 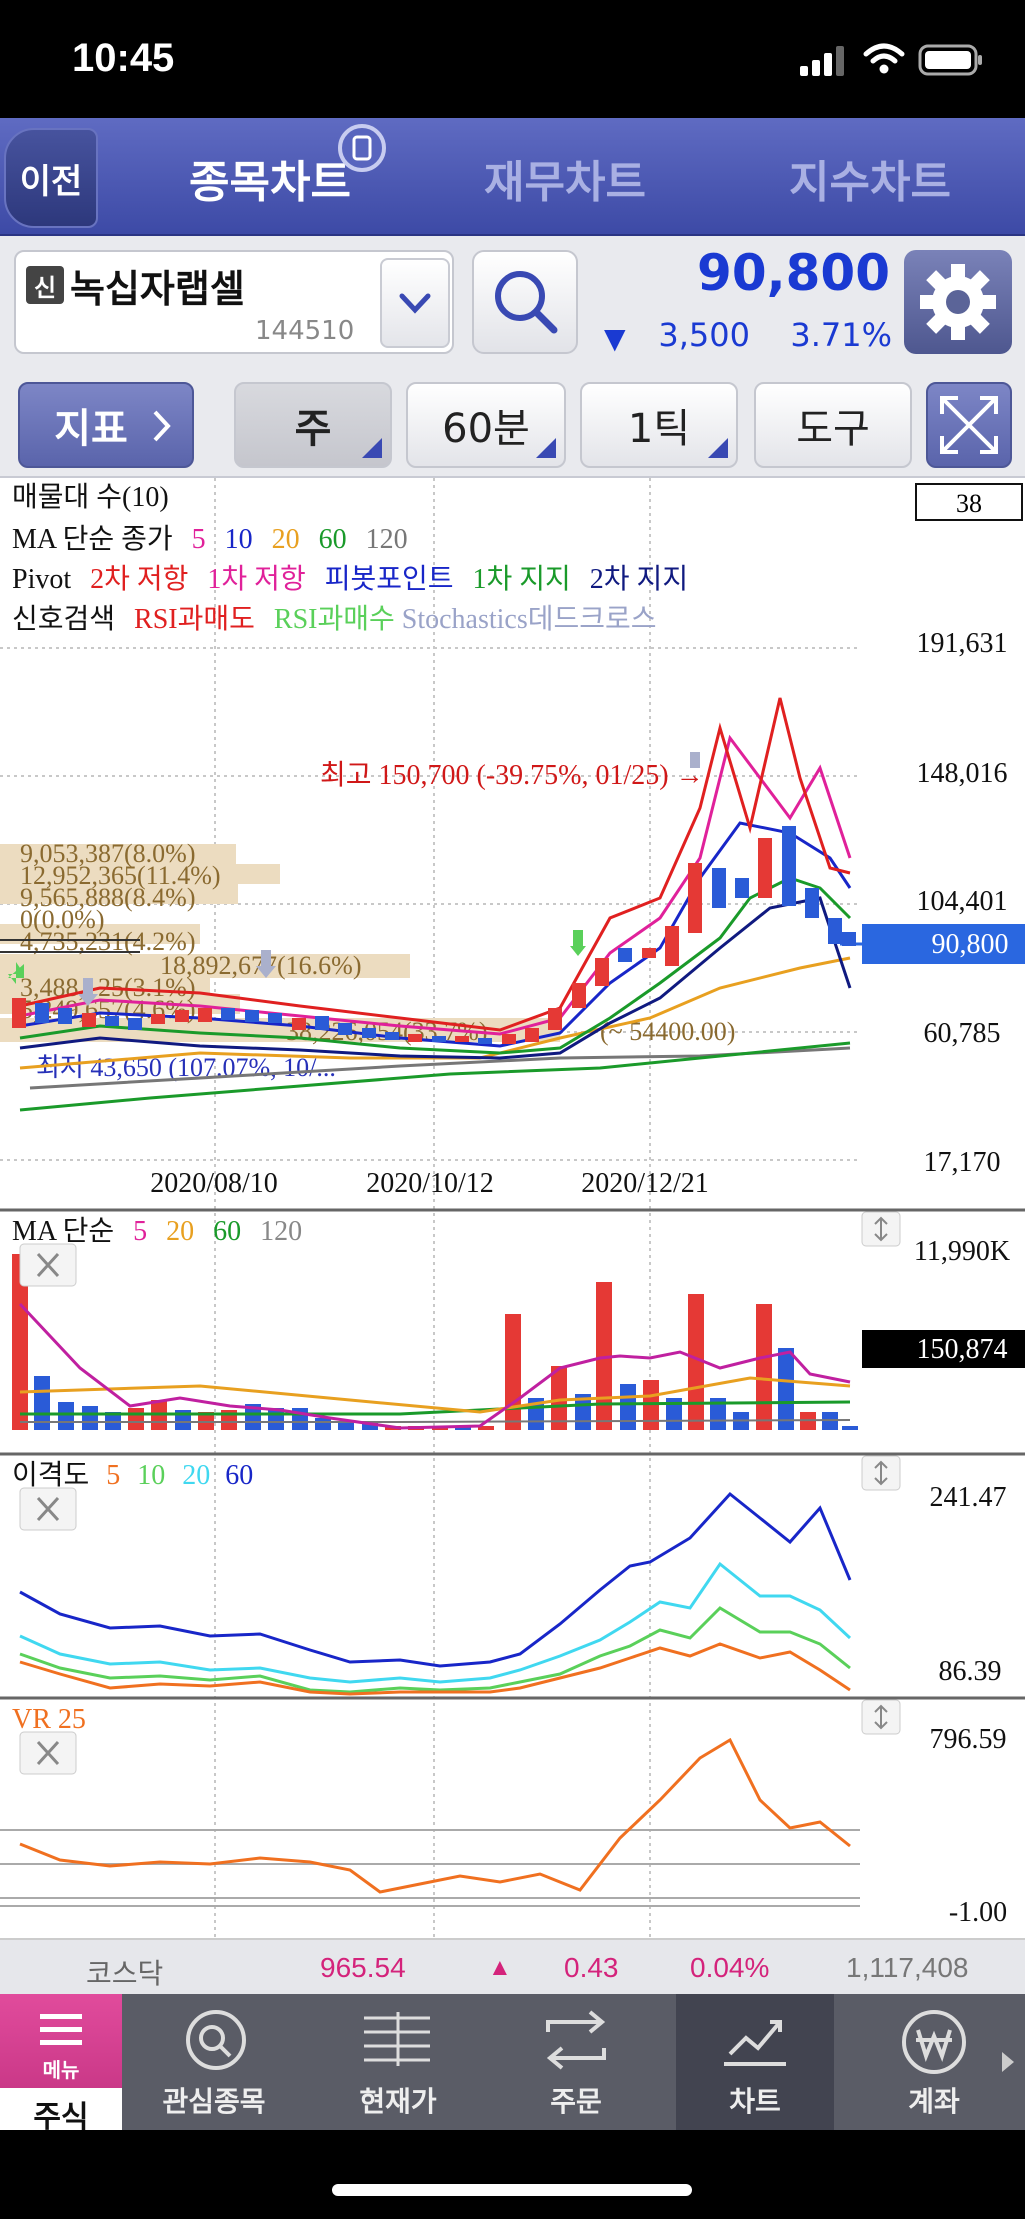 I want to click on down-arrow-icon: ▼, so click(x=615, y=338).